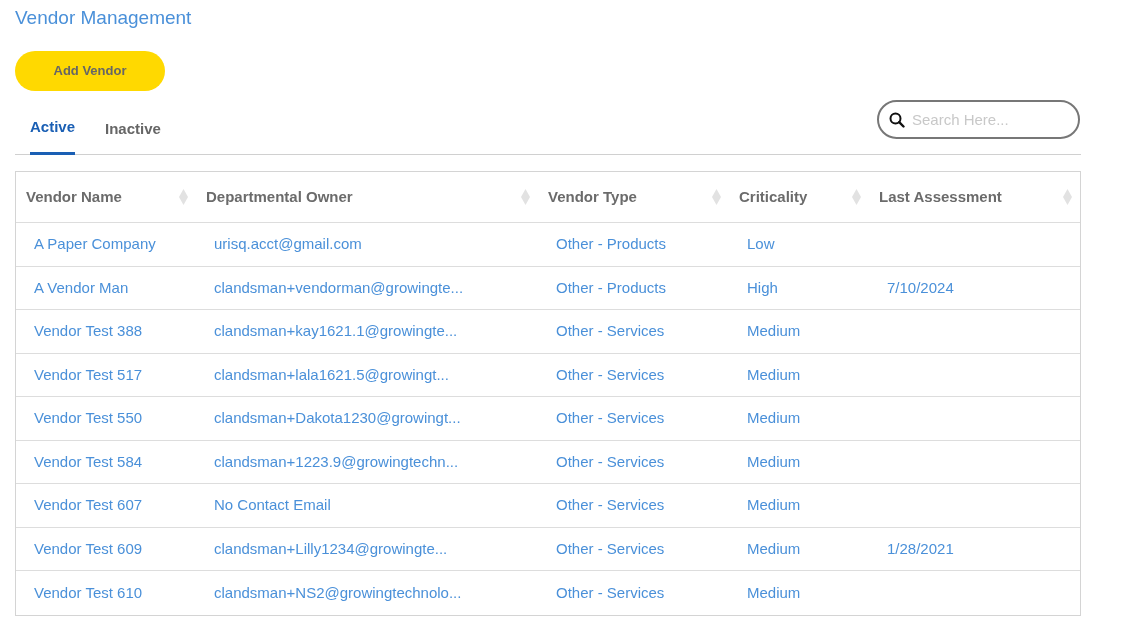  I want to click on column-header: Vendor Type, so click(592, 197).